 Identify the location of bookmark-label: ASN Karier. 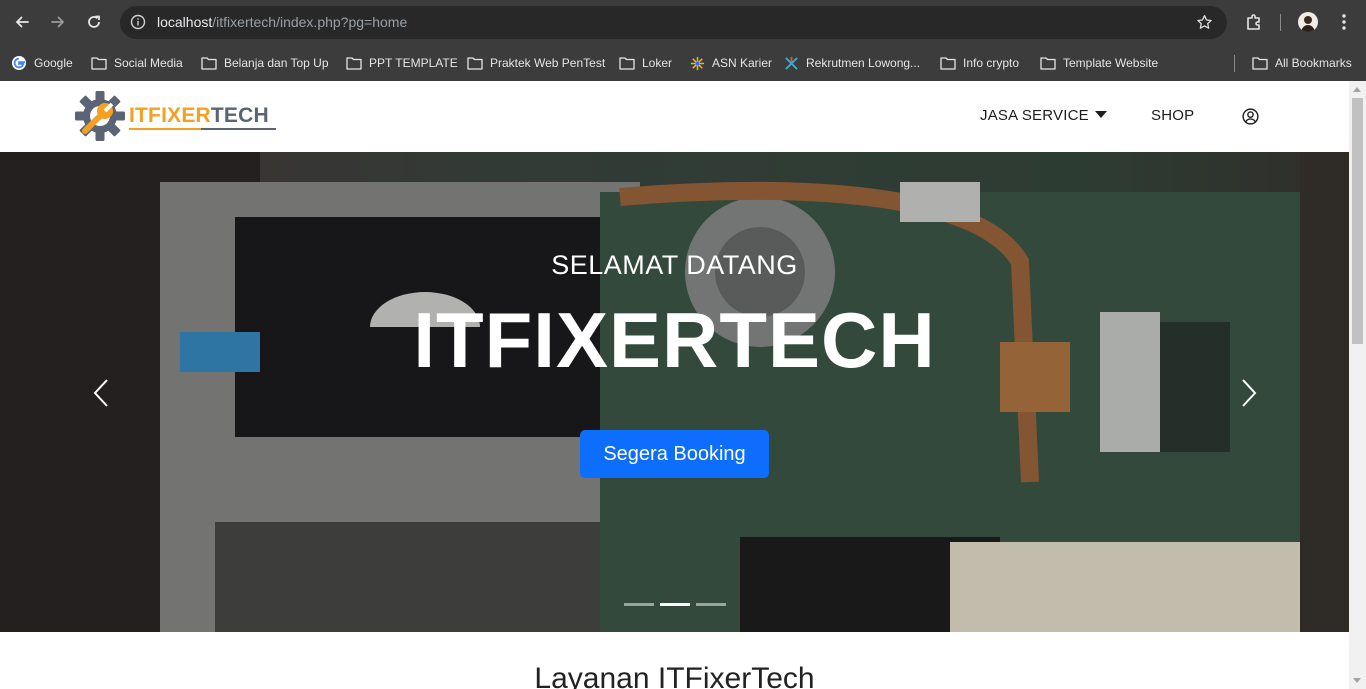
(742, 63).